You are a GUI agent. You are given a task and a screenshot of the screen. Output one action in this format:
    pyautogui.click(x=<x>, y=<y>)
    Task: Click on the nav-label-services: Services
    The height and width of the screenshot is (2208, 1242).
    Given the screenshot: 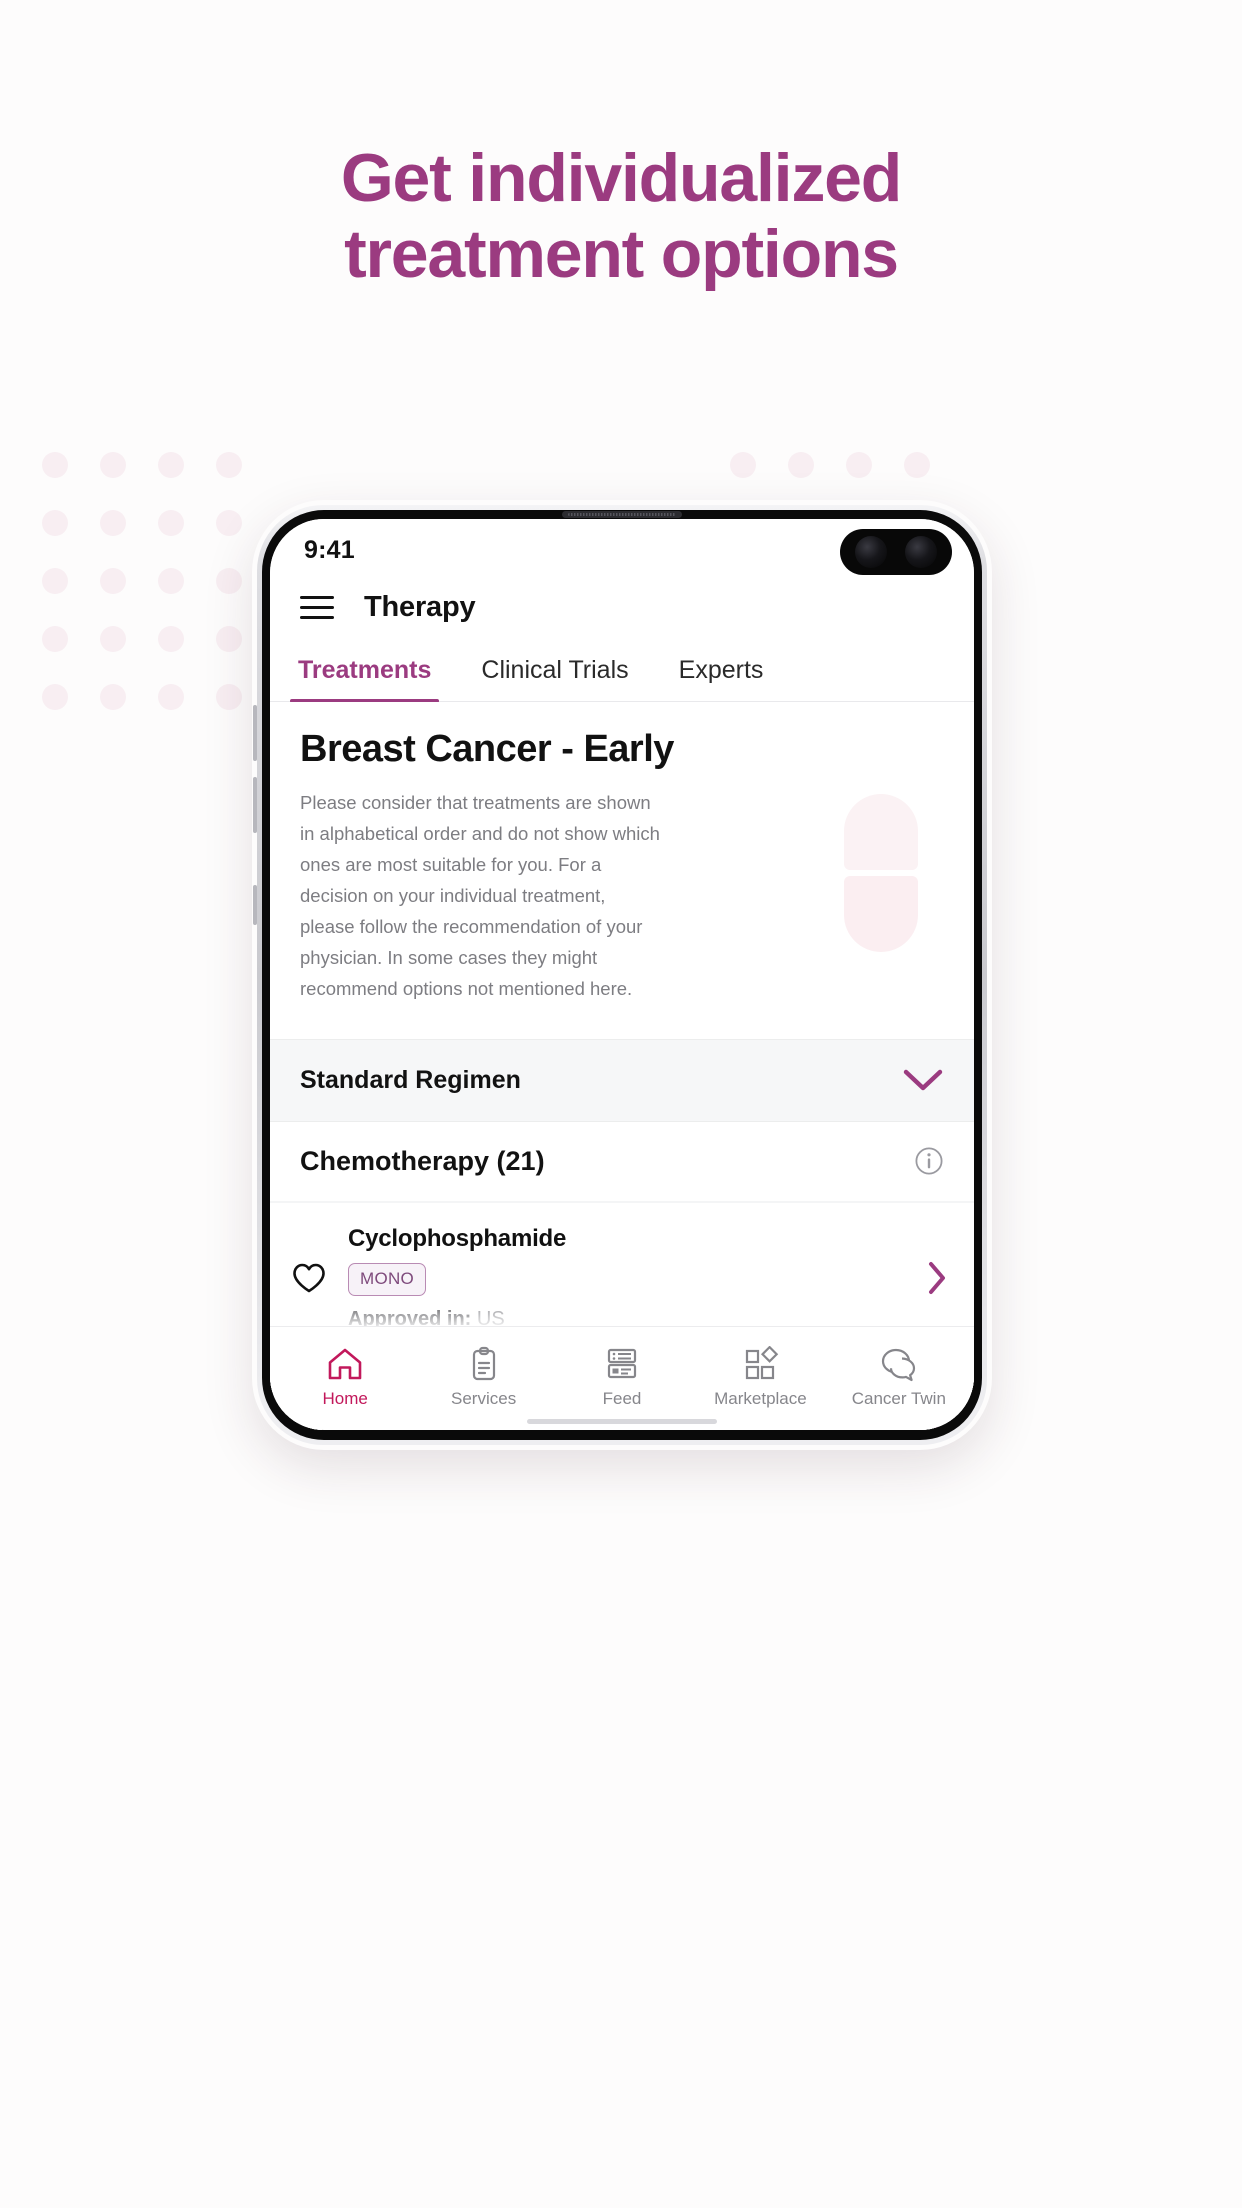 What is the action you would take?
    pyautogui.click(x=484, y=1398)
    